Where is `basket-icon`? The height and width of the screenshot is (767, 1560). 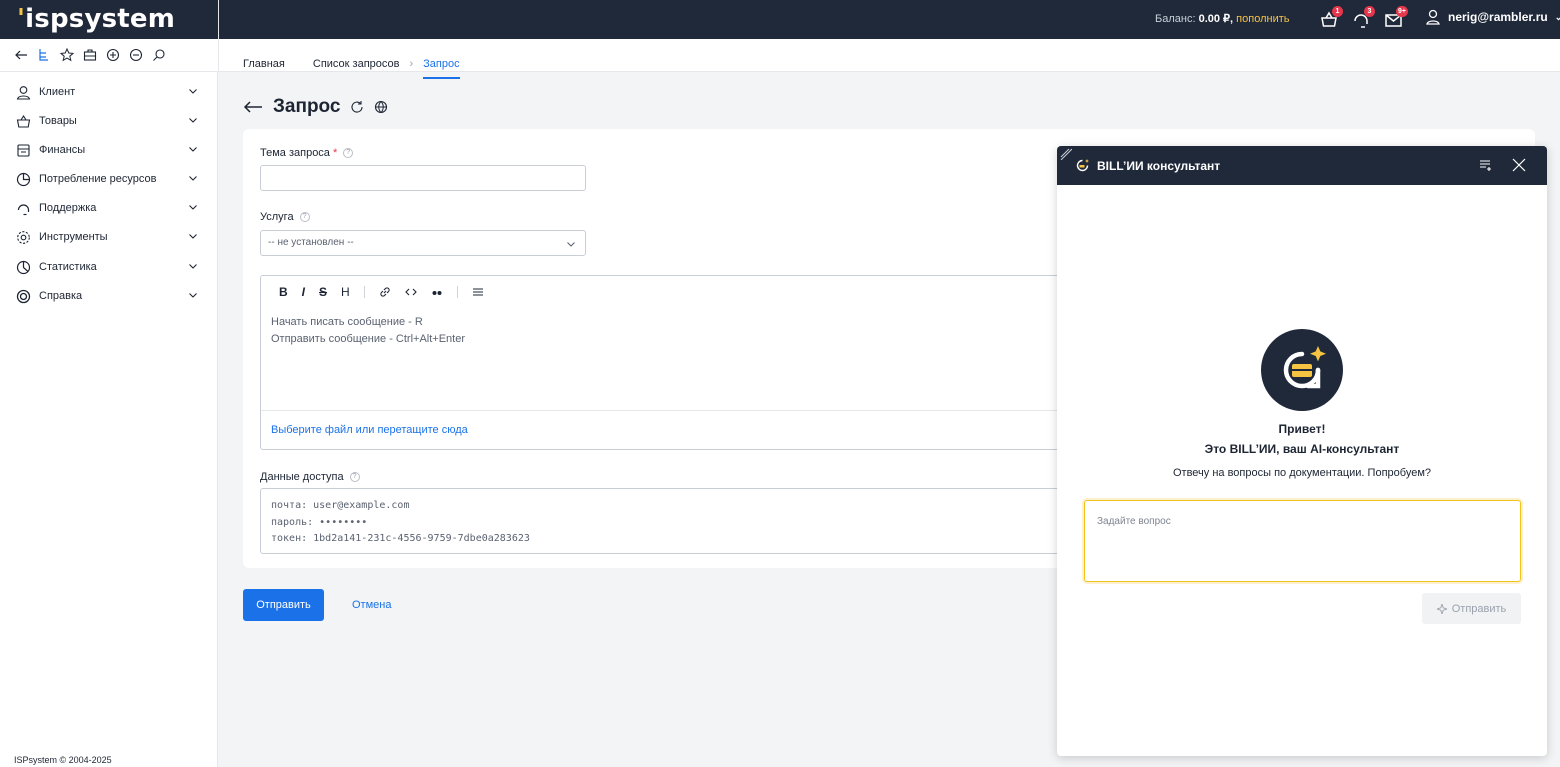 basket-icon is located at coordinates (23, 121).